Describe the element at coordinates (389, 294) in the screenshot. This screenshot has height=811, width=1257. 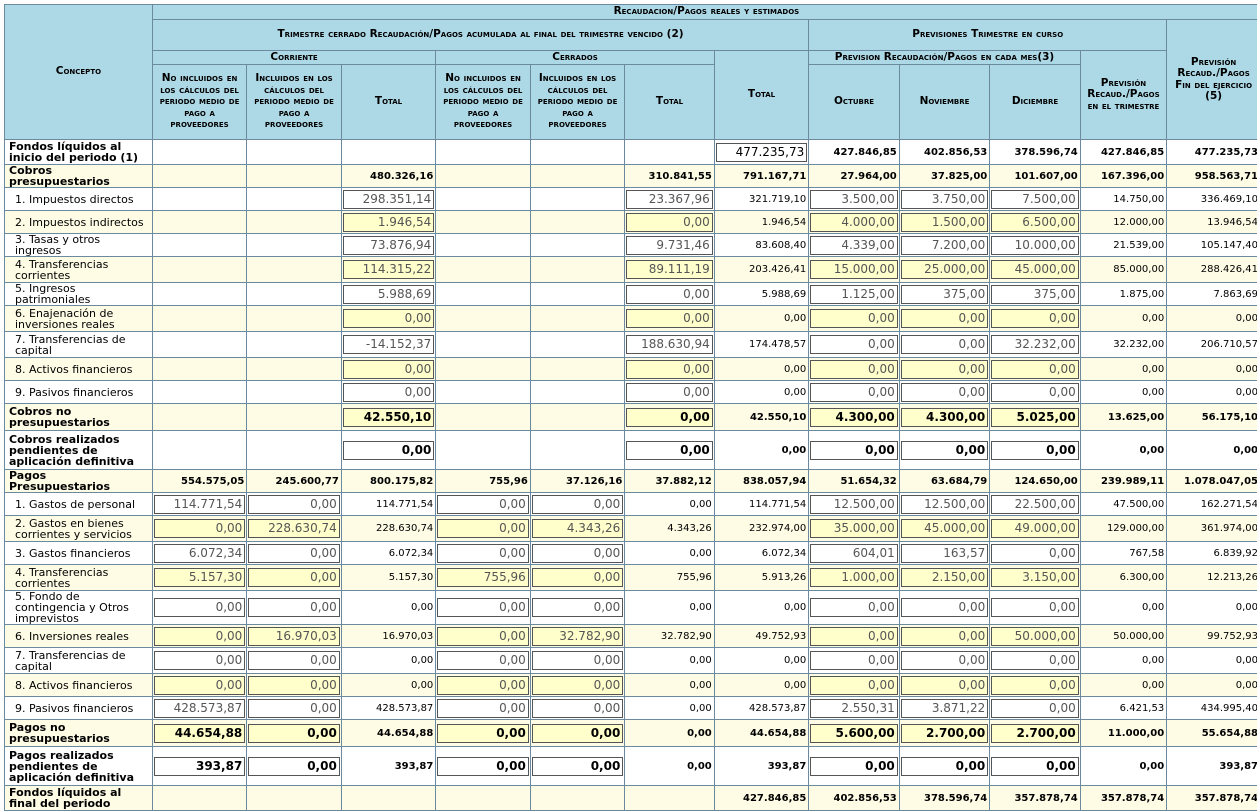
I see `value-input: 5.988,69` at that location.